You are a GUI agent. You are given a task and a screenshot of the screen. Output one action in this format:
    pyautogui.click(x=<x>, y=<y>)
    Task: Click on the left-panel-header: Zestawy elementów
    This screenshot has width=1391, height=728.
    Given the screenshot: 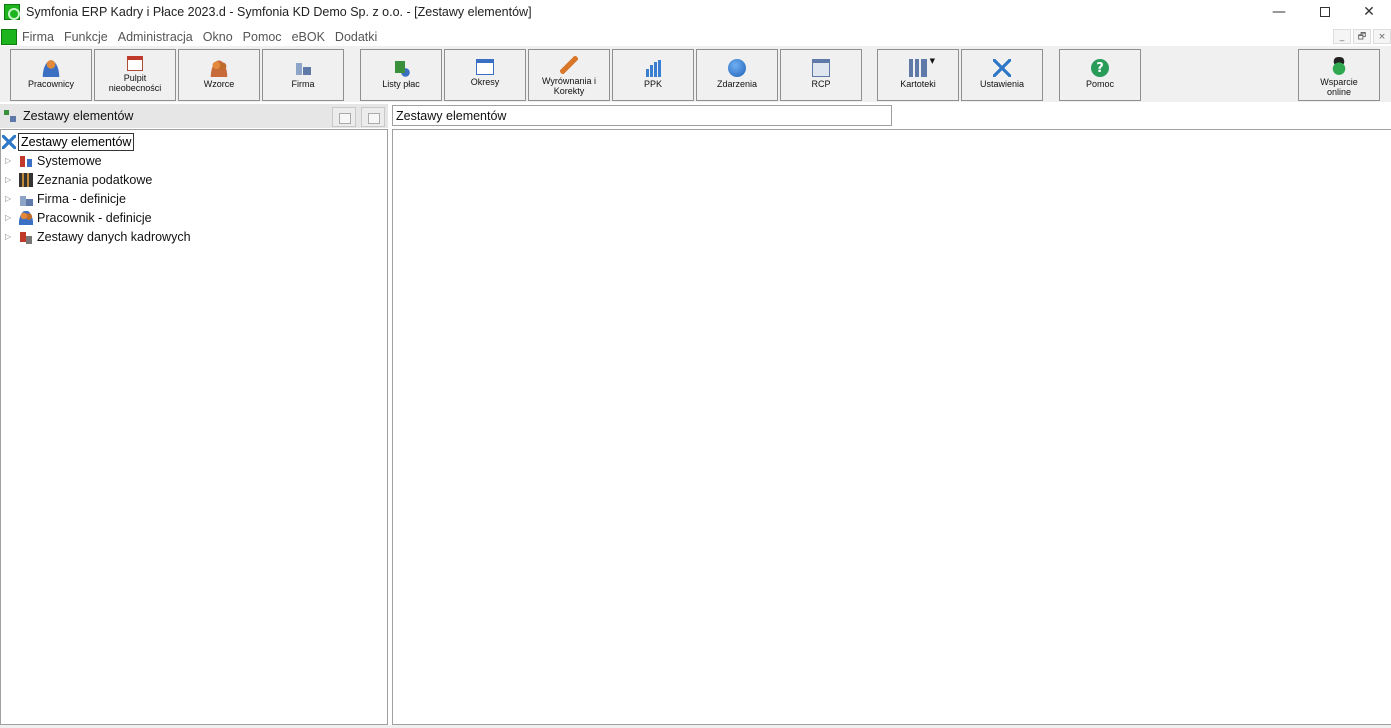 What is the action you would take?
    pyautogui.click(x=194, y=116)
    